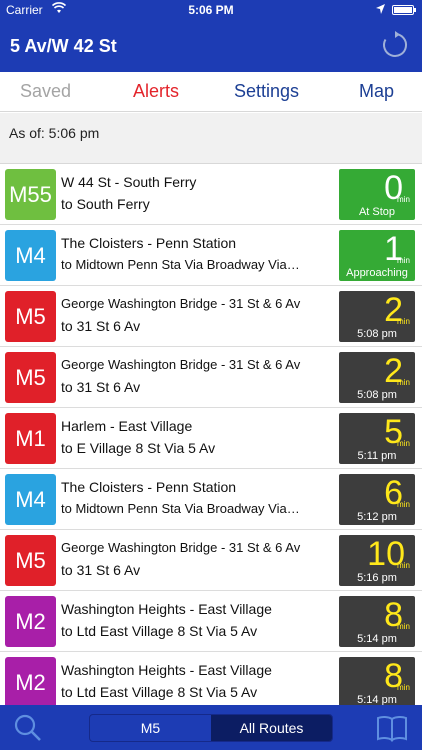  Describe the element at coordinates (211, 138) in the screenshot. I see `as-of-bar: As of: 5:06 pm` at that location.